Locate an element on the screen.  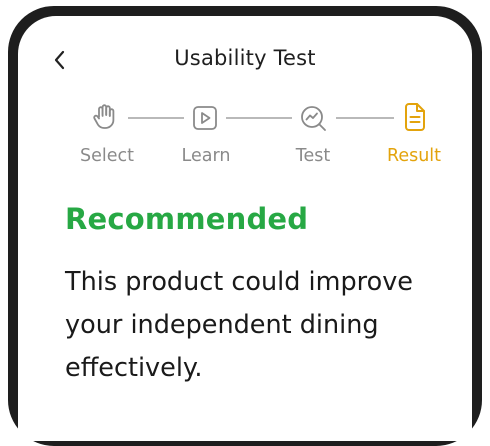
document-icon is located at coordinates (415, 117).